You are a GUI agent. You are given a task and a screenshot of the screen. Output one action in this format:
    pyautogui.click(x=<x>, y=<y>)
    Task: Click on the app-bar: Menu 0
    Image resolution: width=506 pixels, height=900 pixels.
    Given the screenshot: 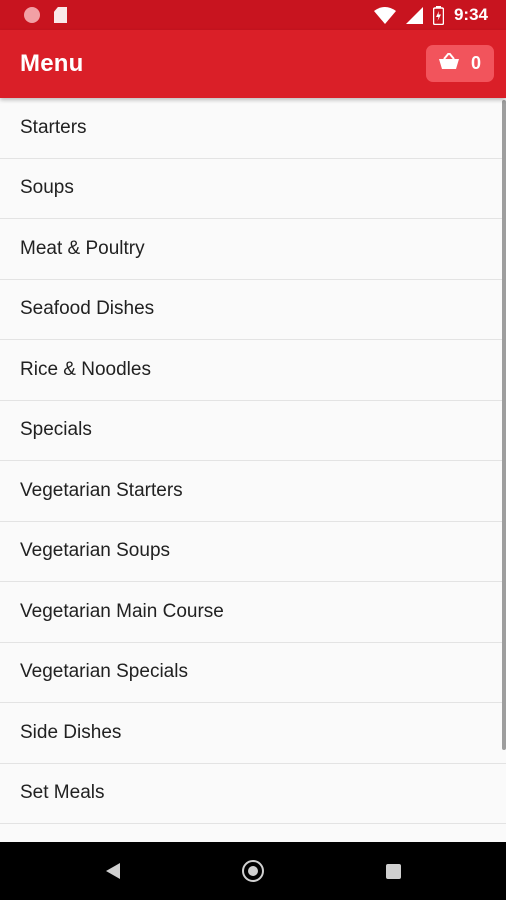 What is the action you would take?
    pyautogui.click(x=253, y=64)
    